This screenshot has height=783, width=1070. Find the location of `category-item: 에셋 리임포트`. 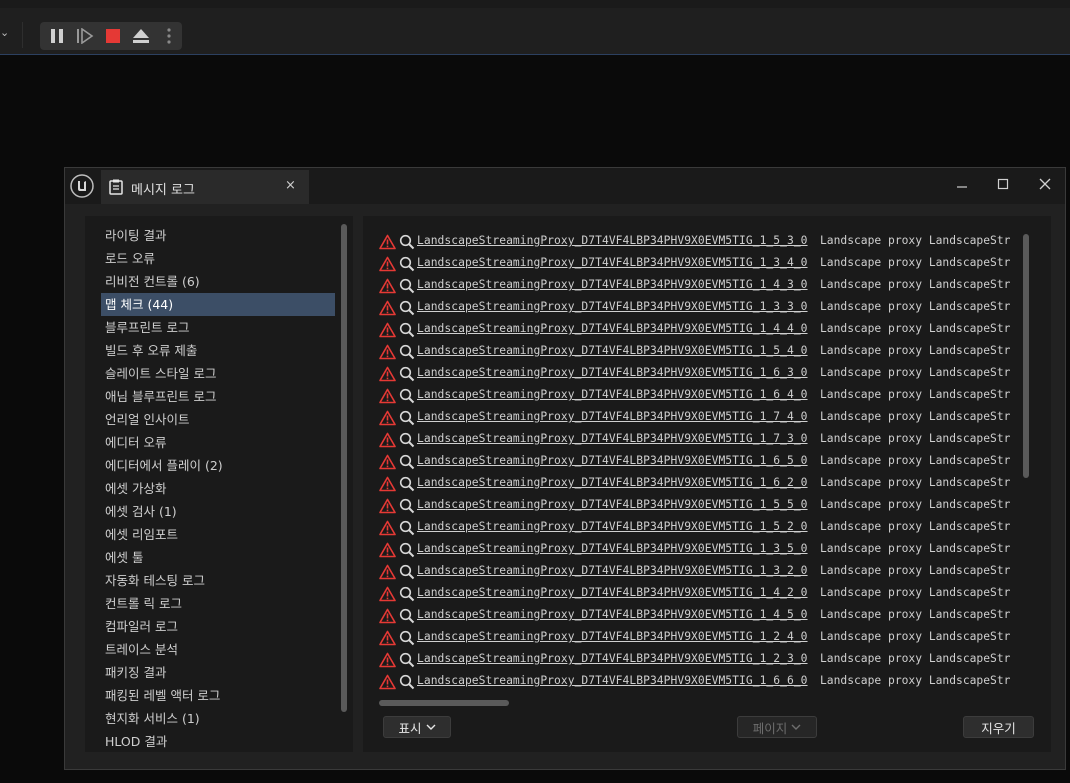

category-item: 에셋 리임포트 is located at coordinates (218, 534).